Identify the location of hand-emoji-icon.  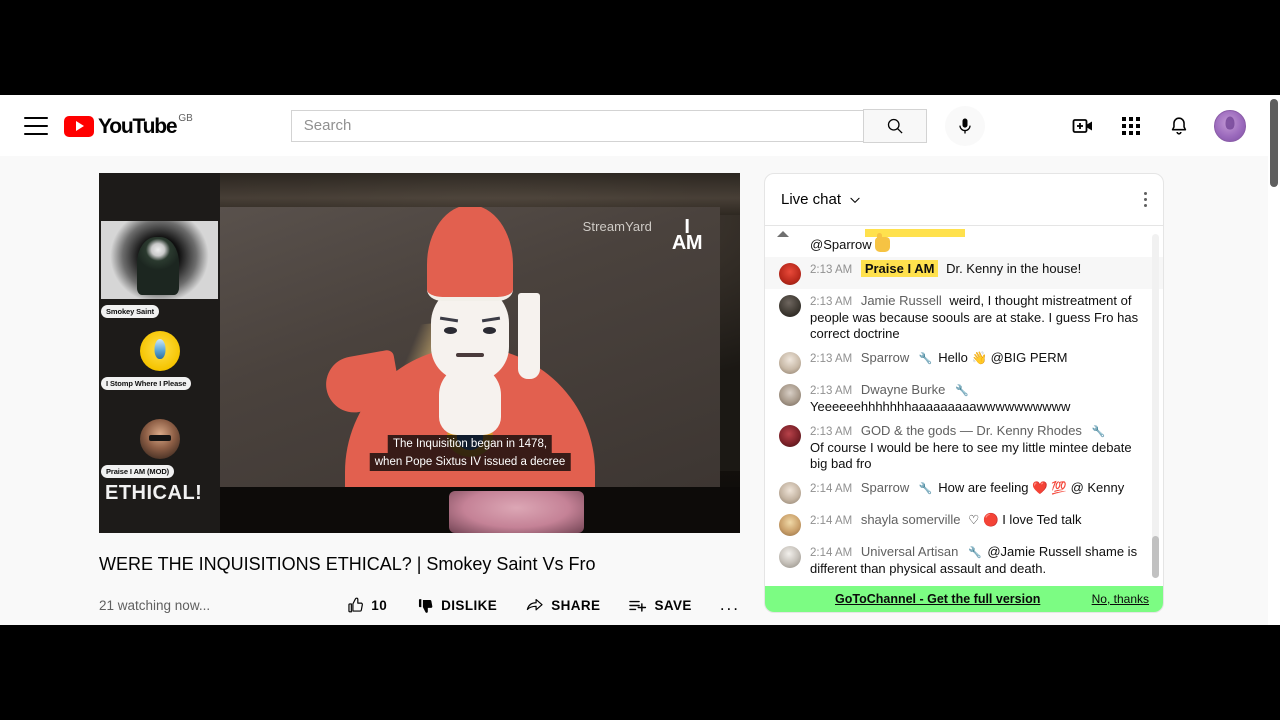
(883, 242).